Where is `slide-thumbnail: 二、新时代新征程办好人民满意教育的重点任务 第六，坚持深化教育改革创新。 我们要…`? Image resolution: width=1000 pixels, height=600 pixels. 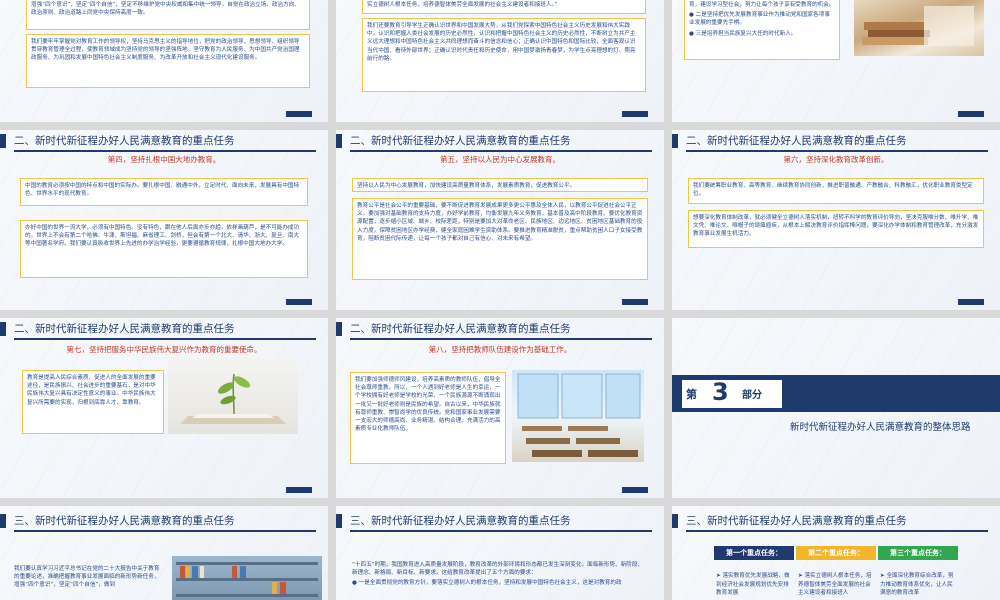
slide-thumbnail: 二、新时代新征程办好人民满意教育的重点任务 第六，坚持深化教育改革创新。 我们要… is located at coordinates (836, 220).